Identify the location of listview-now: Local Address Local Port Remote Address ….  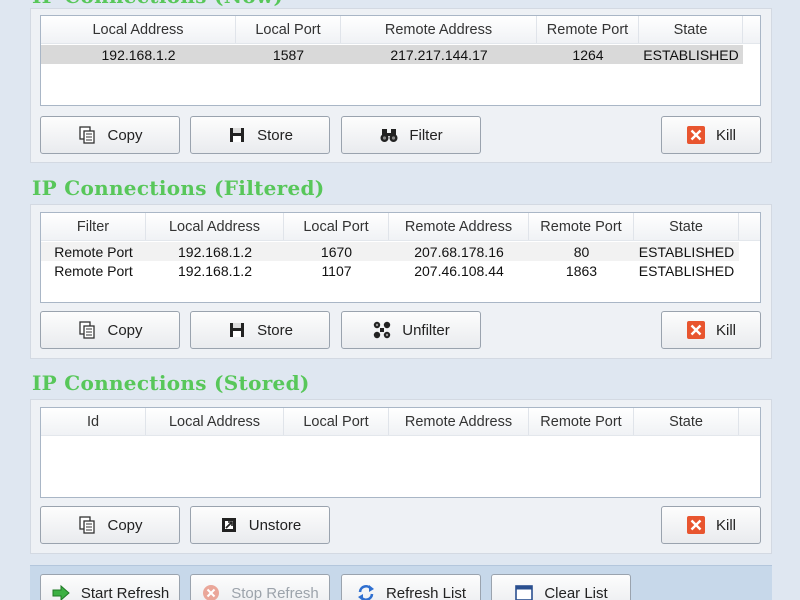
(400, 60).